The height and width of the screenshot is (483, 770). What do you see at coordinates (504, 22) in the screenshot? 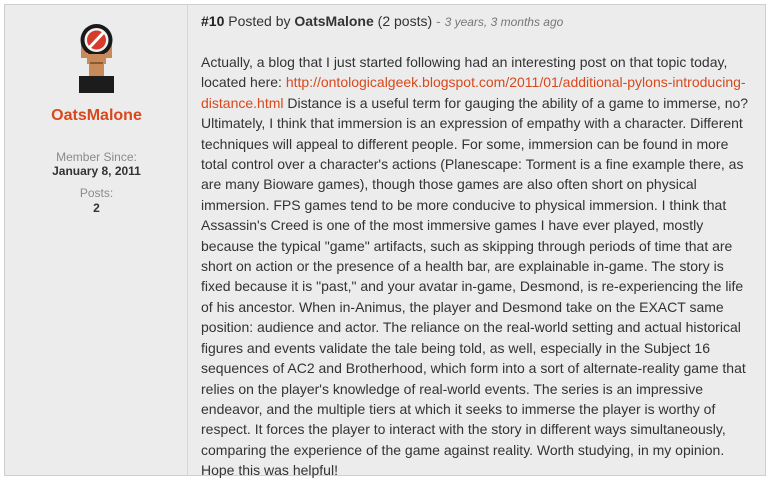
I see `post-timestamp: 3 years, 3 months ago` at bounding box center [504, 22].